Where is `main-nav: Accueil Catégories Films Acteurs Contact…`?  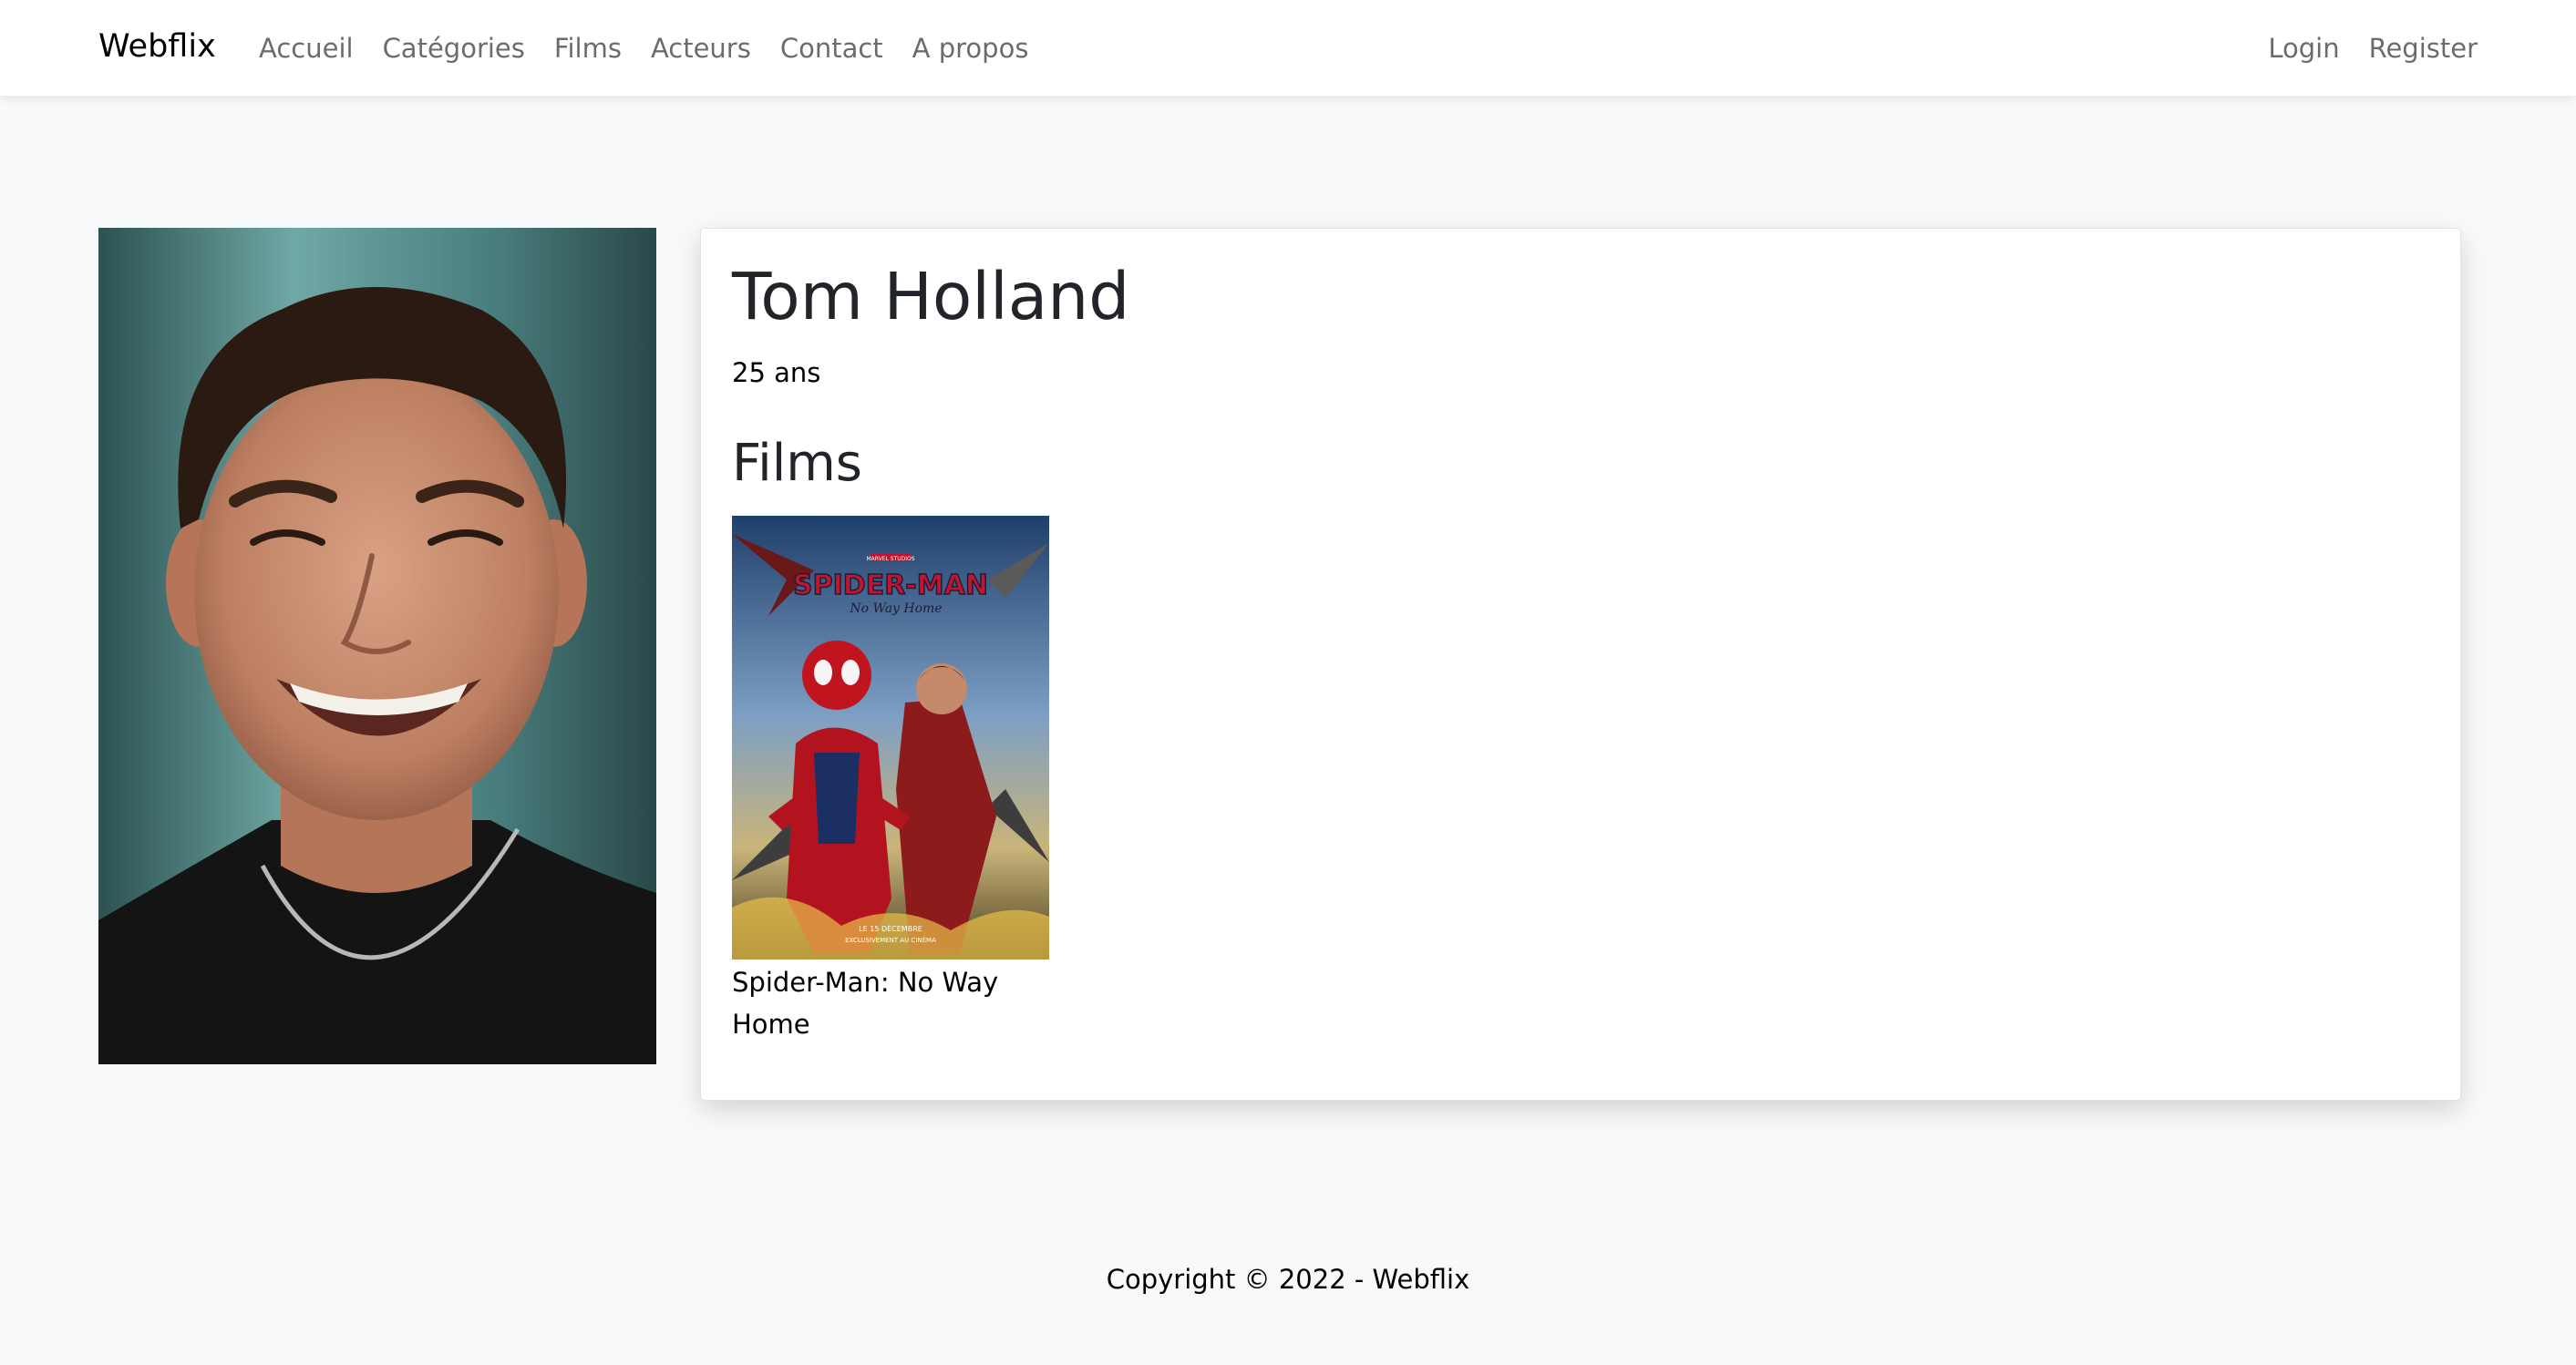 main-nav: Accueil Catégories Films Acteurs Contact… is located at coordinates (643, 49).